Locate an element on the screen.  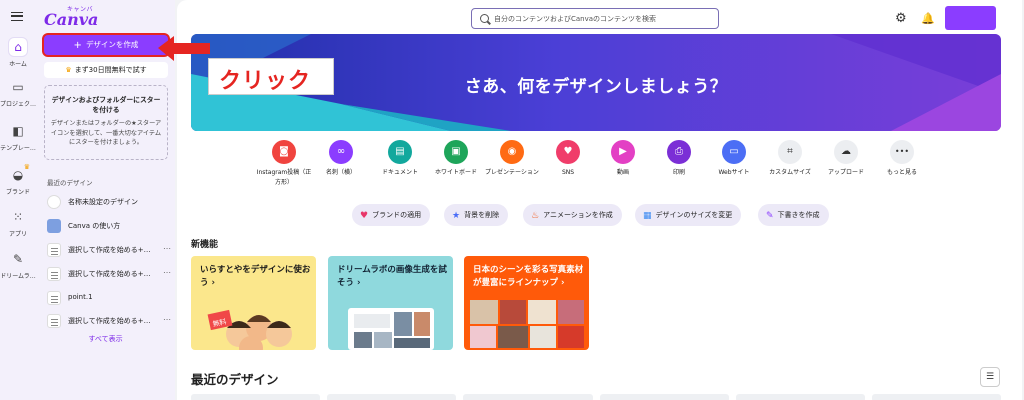
quick-action-business-card: ∞ 名刺（横） is located at coordinates (341, 159).